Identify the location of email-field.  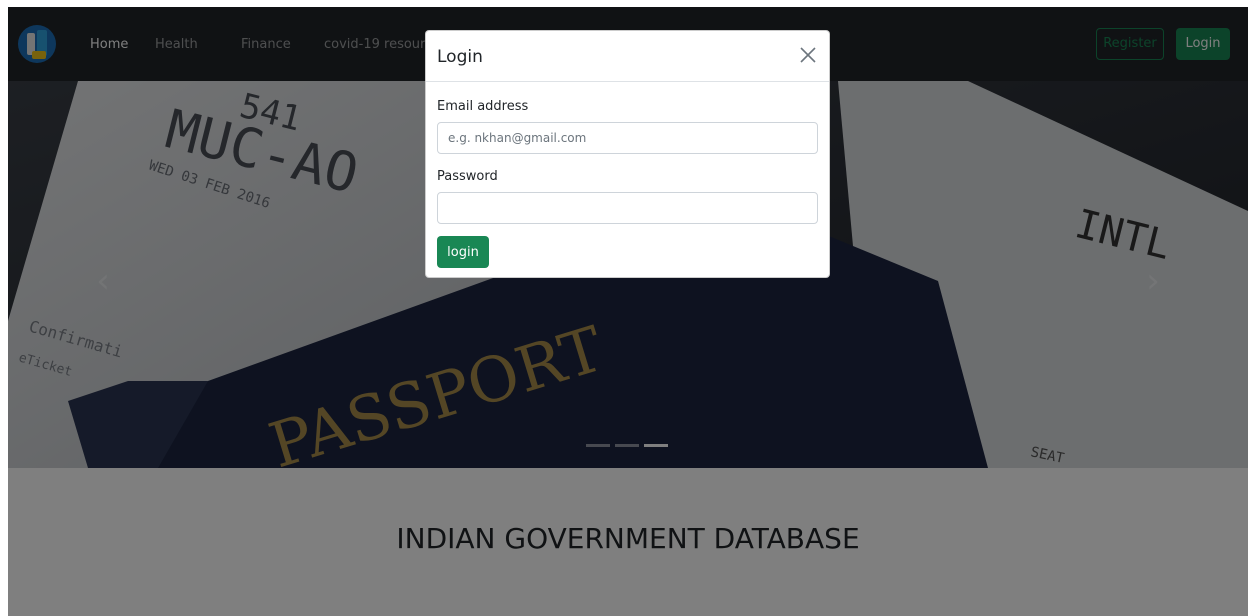
(627, 138).